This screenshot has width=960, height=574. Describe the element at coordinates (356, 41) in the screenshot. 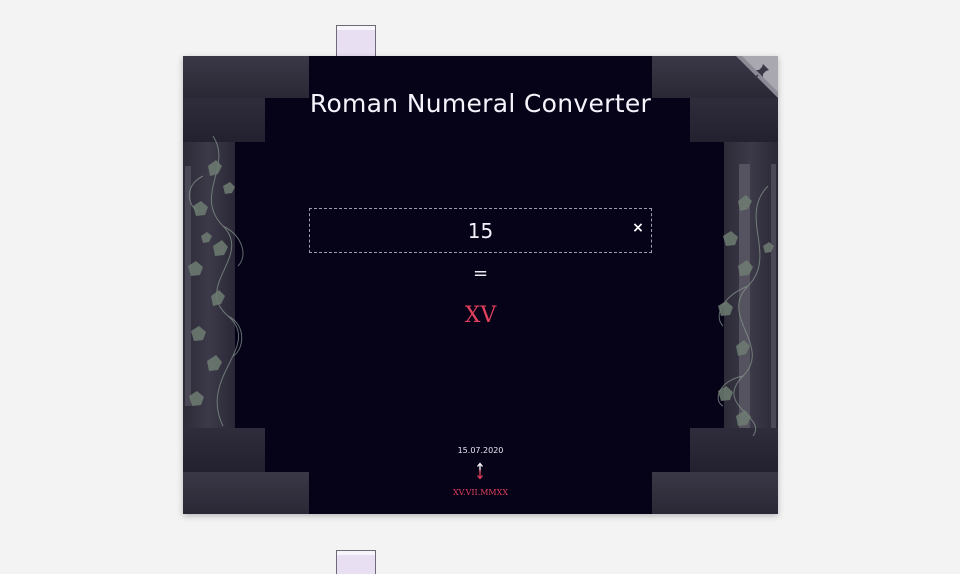

I see `top-tab-handle` at that location.